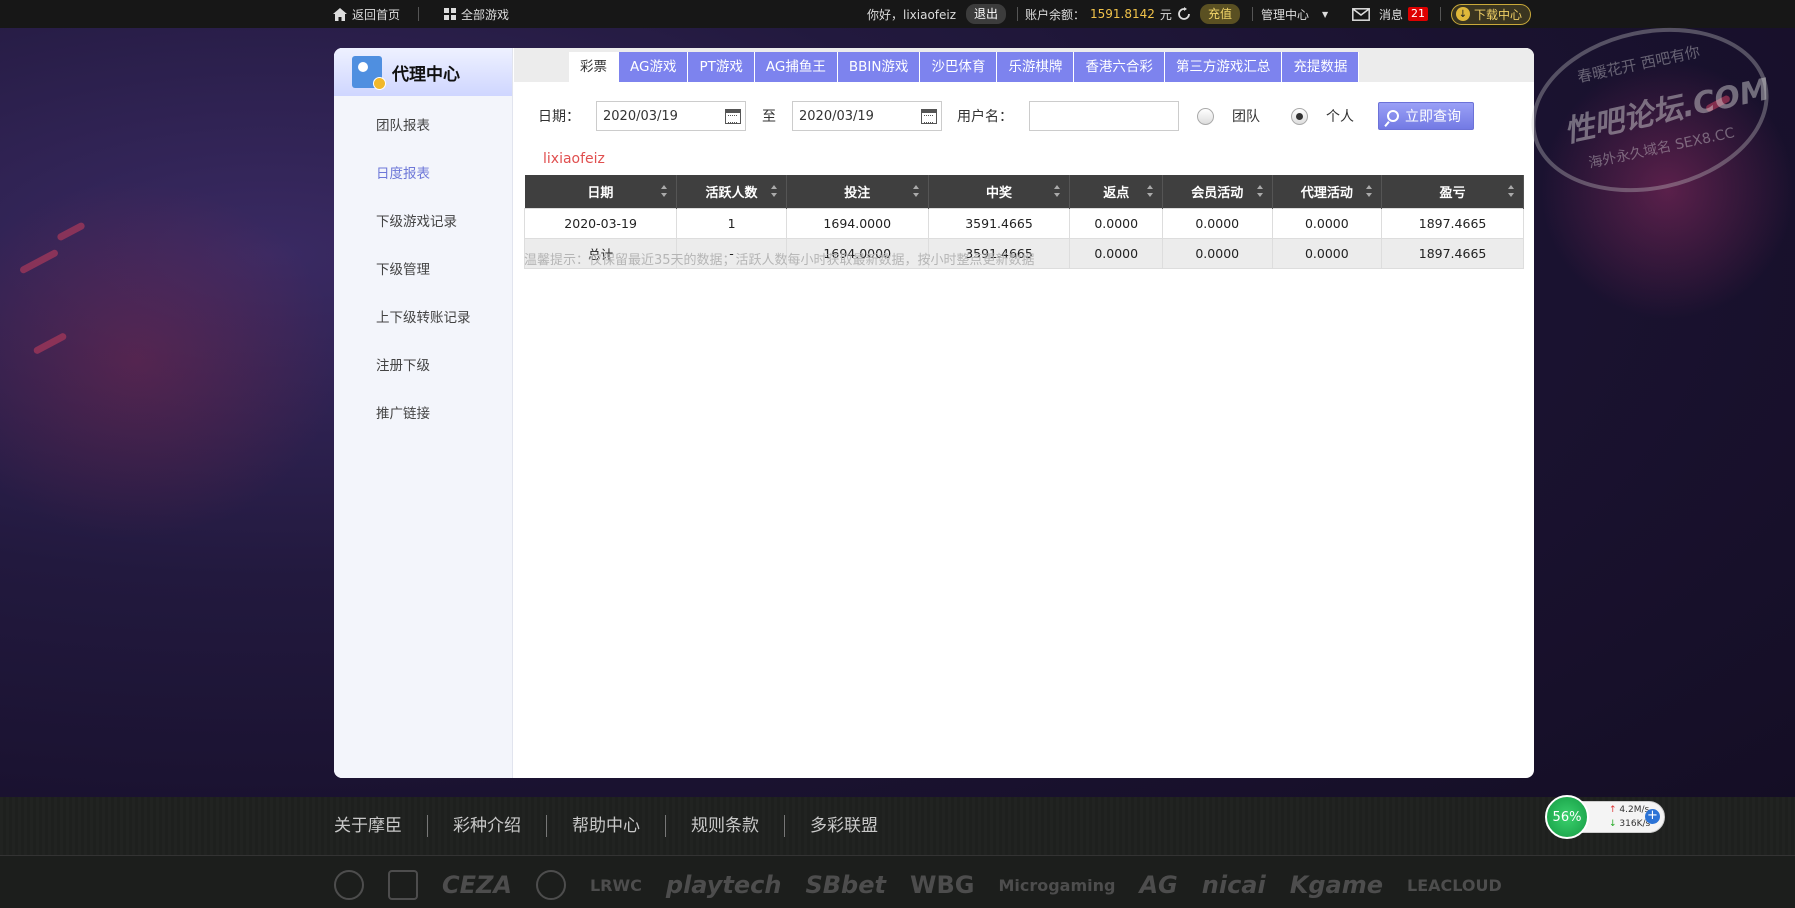 The height and width of the screenshot is (908, 1795). What do you see at coordinates (1116, 223) in the screenshot?
I see `cell-rebate: 0.0000` at bounding box center [1116, 223].